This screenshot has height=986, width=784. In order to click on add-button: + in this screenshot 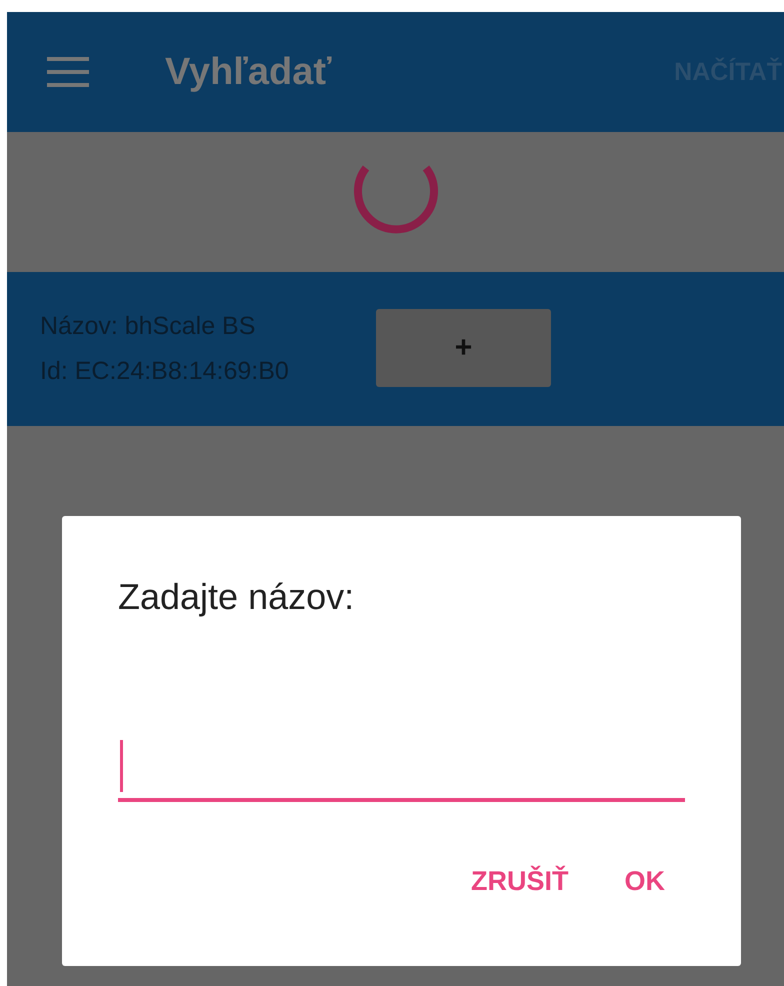, I will do `click(463, 347)`.